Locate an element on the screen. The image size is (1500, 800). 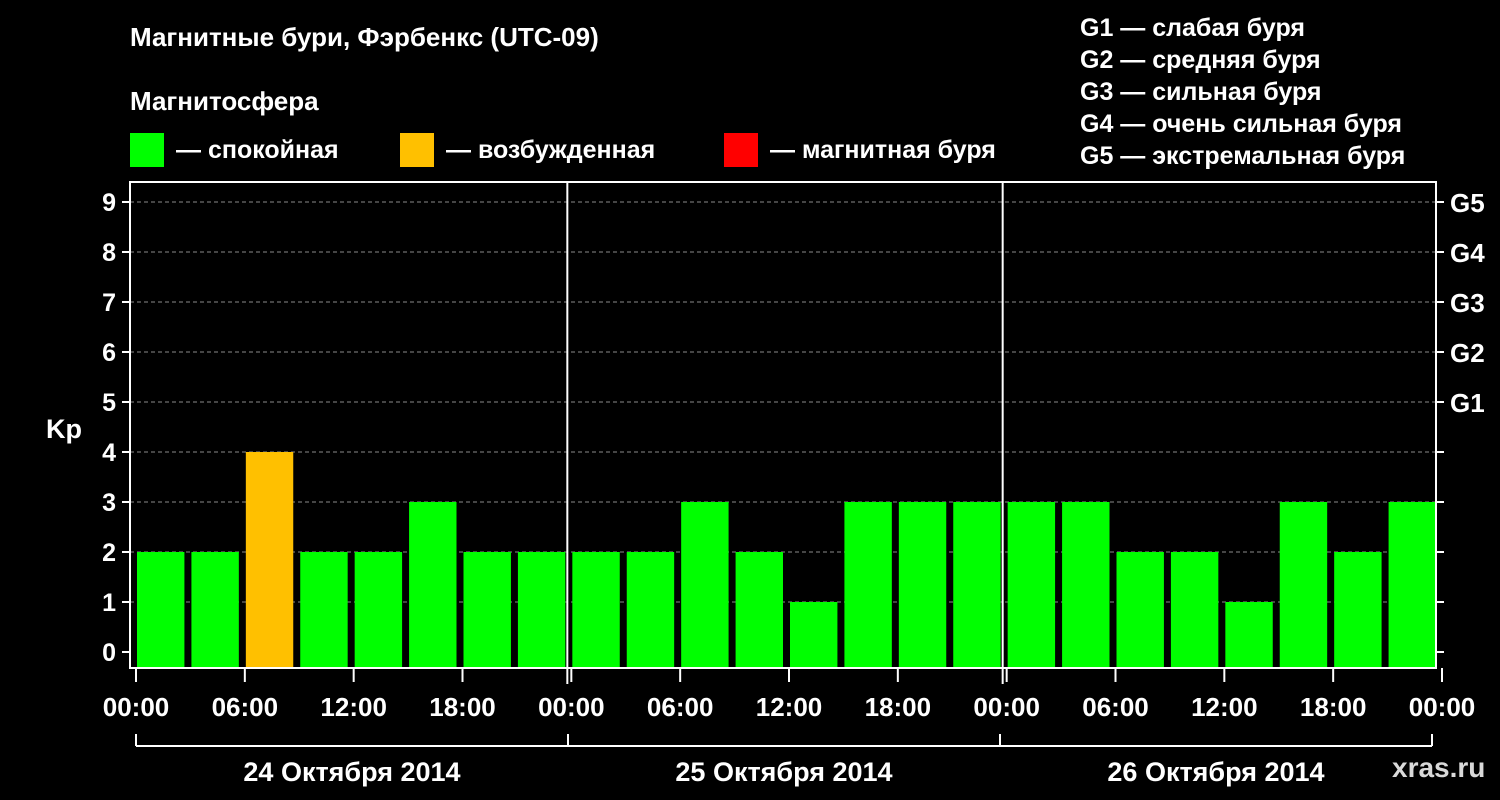
right-axis-label-g2: G2 is located at coordinates (1467, 353).